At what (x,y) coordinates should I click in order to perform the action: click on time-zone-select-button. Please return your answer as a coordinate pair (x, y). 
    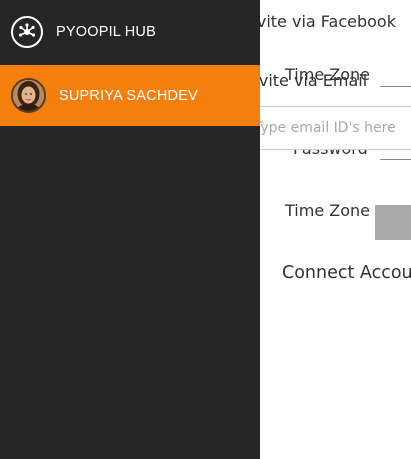
    Looking at the image, I should click on (393, 222).